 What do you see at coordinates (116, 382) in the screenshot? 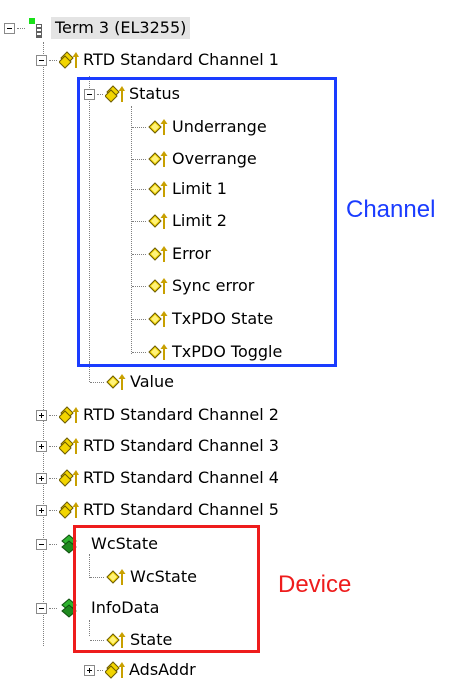
I see `variable-icon` at bounding box center [116, 382].